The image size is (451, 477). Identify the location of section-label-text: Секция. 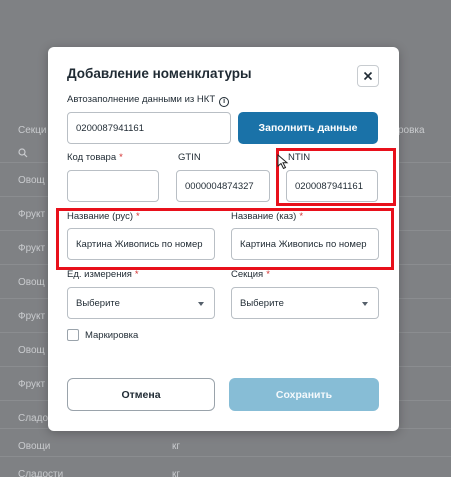
(247, 274).